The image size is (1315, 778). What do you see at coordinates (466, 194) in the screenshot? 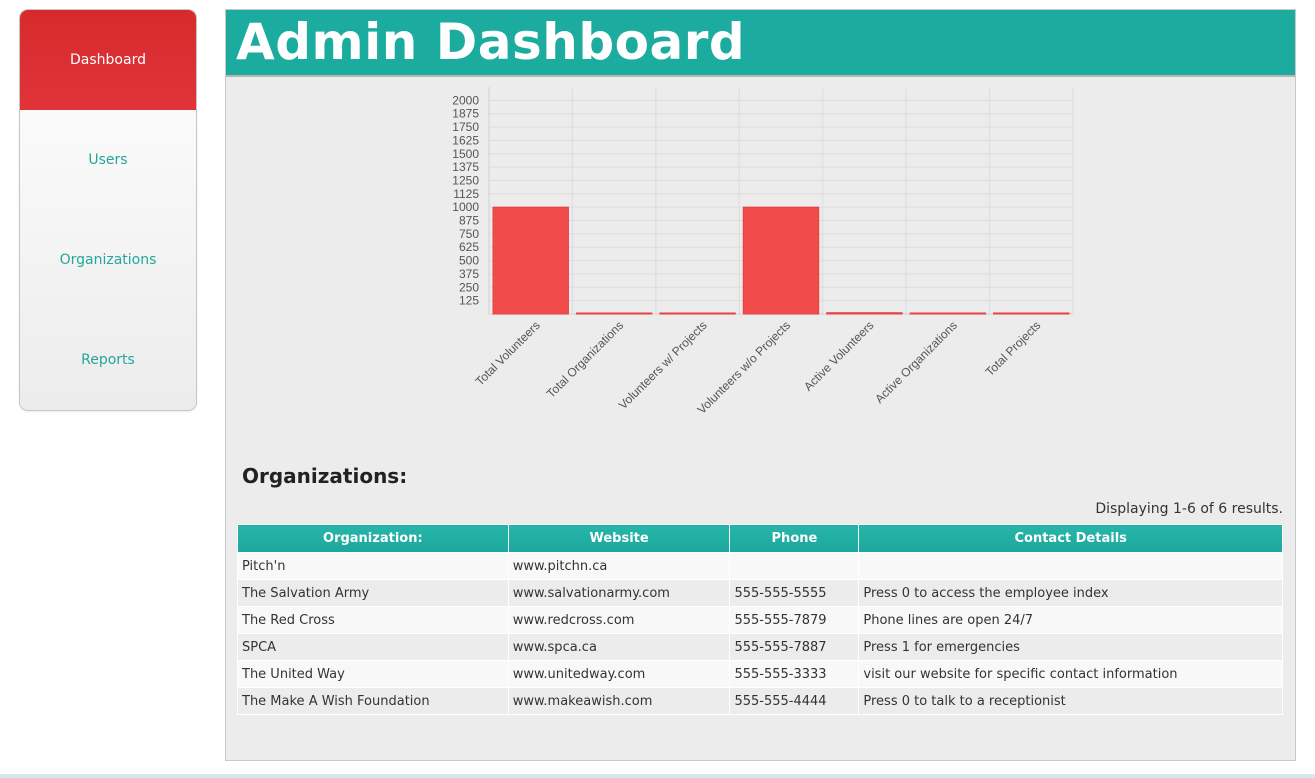
I see `y-tick-label: 1125` at bounding box center [466, 194].